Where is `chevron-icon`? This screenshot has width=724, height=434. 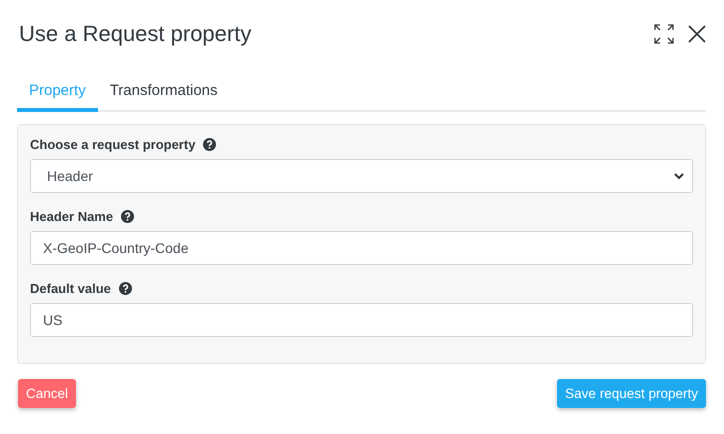
chevron-icon is located at coordinates (679, 176).